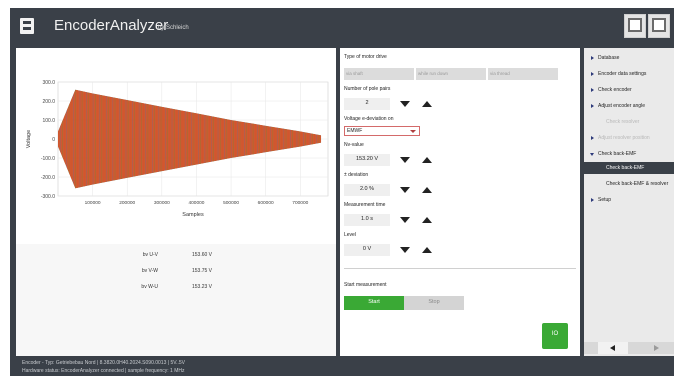 This screenshot has height=383, width=684. I want to click on nav-item-adjust-encoder-angle: Adjust encoder angle, so click(629, 106).